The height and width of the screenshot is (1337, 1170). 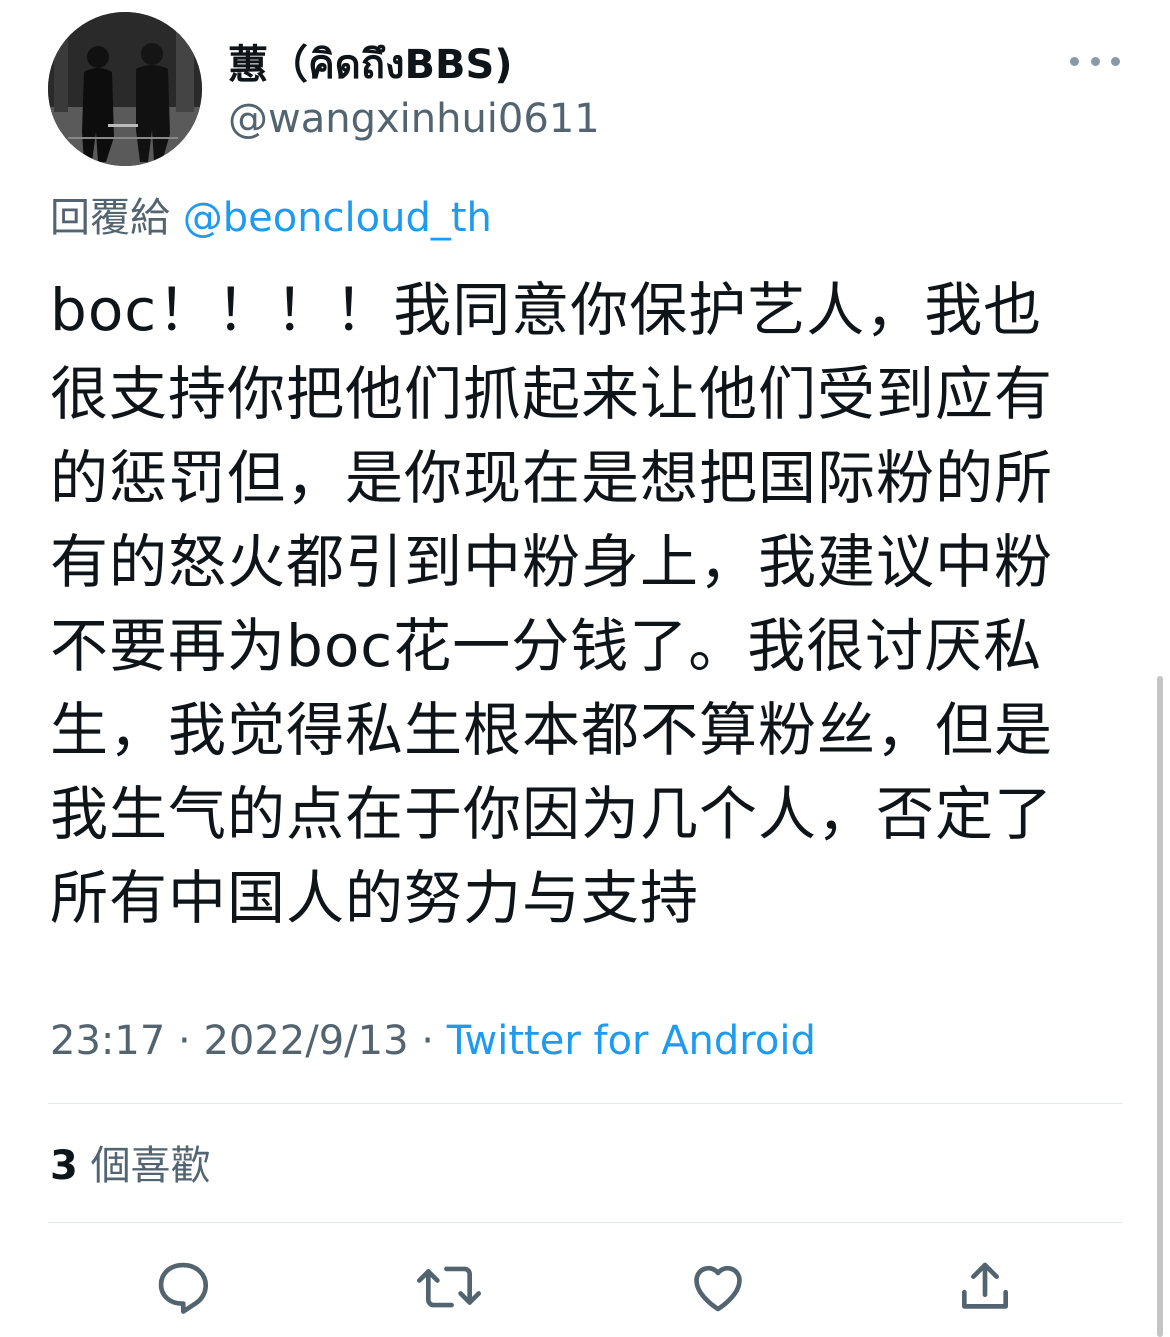 I want to click on user-handle: @wangxinhui0611, so click(x=414, y=119).